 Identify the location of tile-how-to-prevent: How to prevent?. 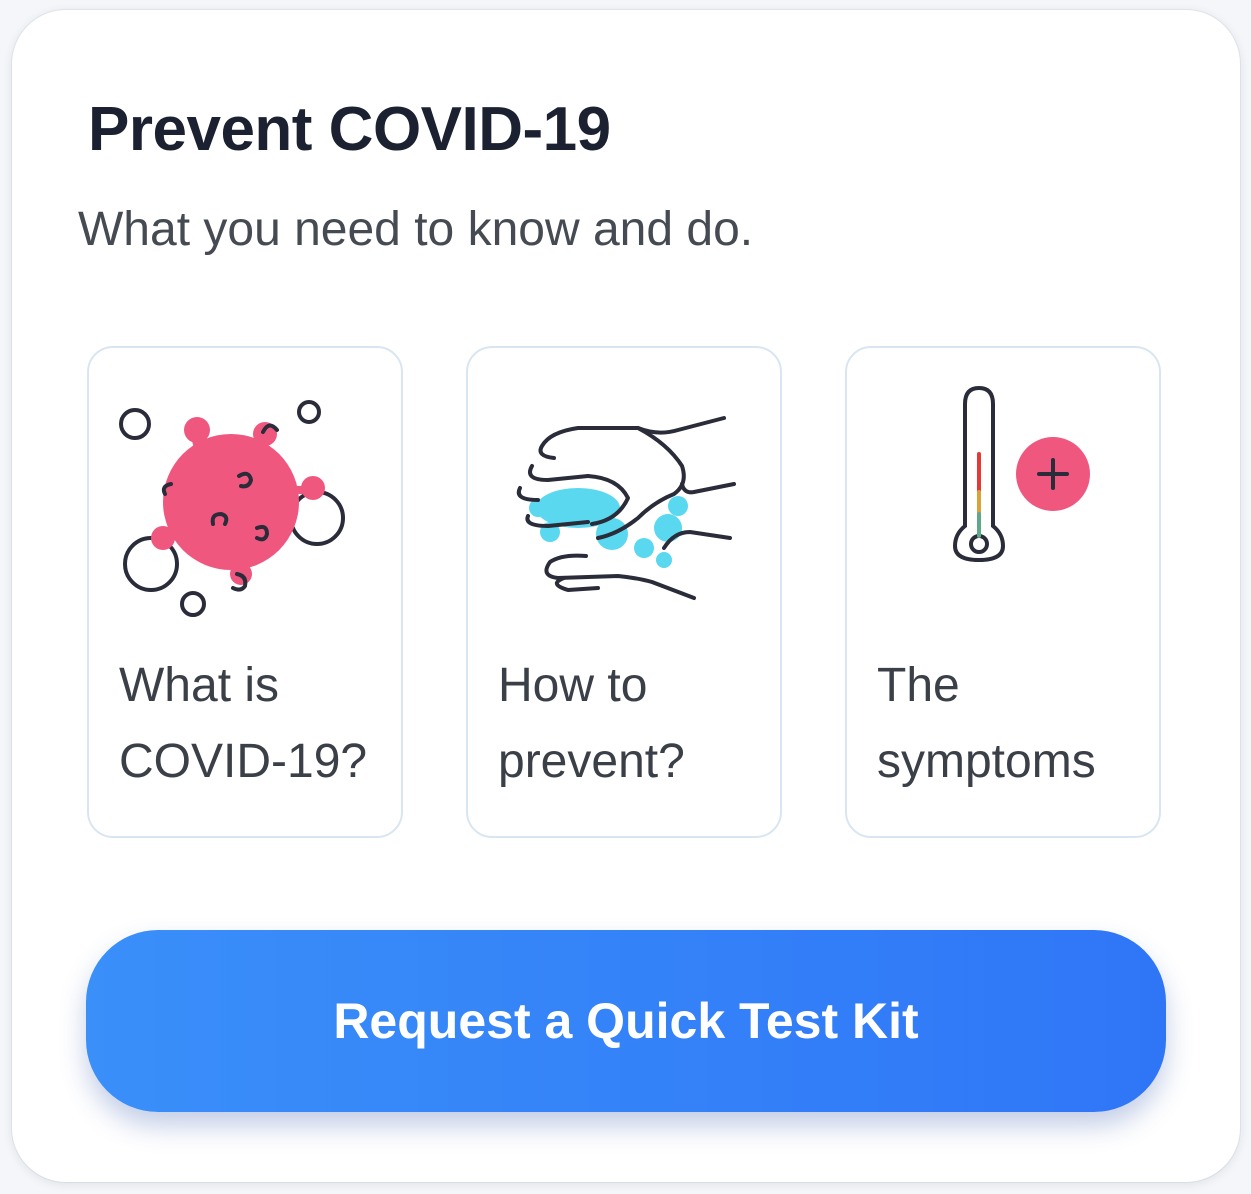
(624, 592).